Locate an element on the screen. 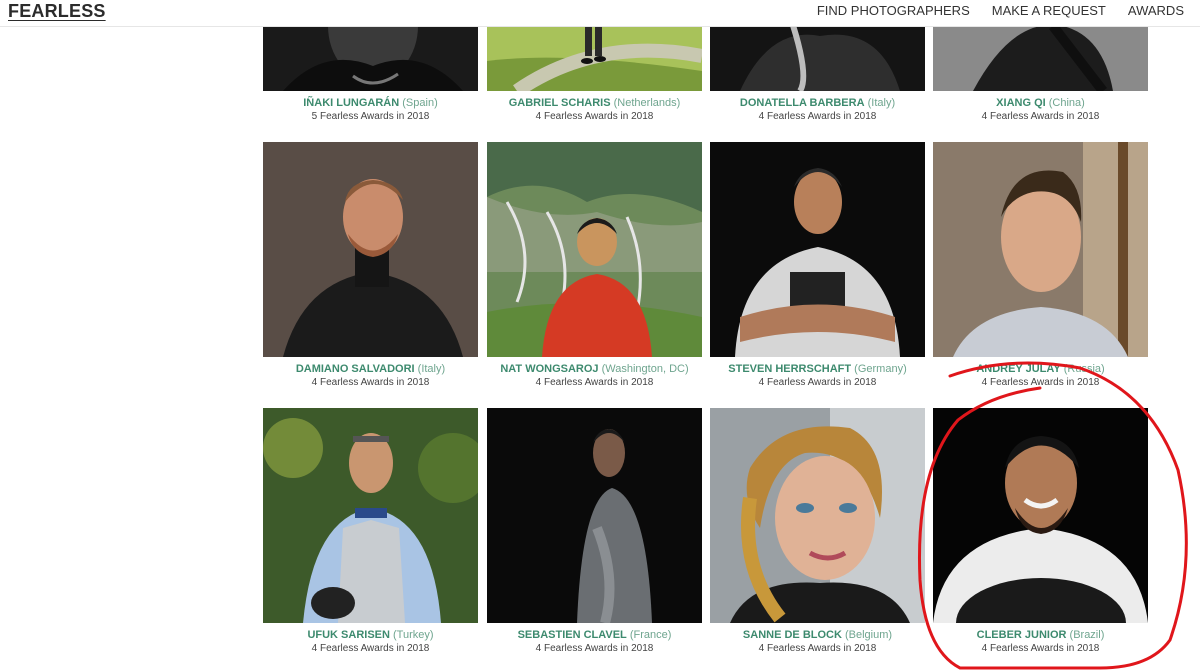 The width and height of the screenshot is (1200, 671). photographer-name: IÑAKI LUNGARÁN is located at coordinates (351, 103).